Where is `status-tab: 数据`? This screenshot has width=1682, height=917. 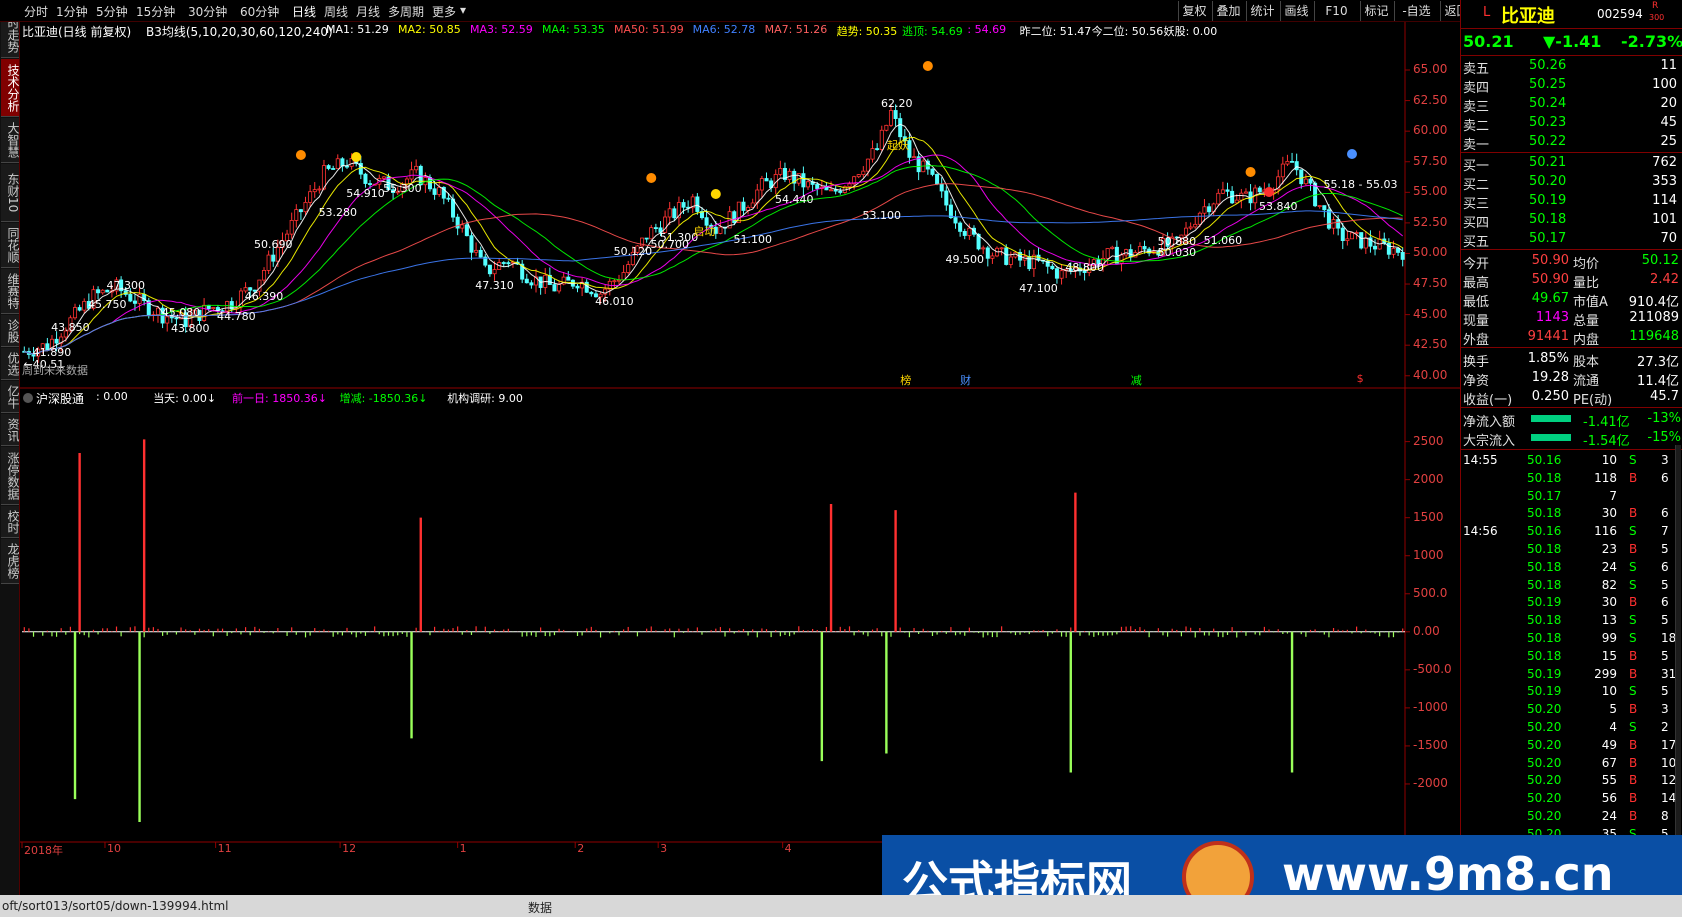
status-tab: 数据 is located at coordinates (540, 907).